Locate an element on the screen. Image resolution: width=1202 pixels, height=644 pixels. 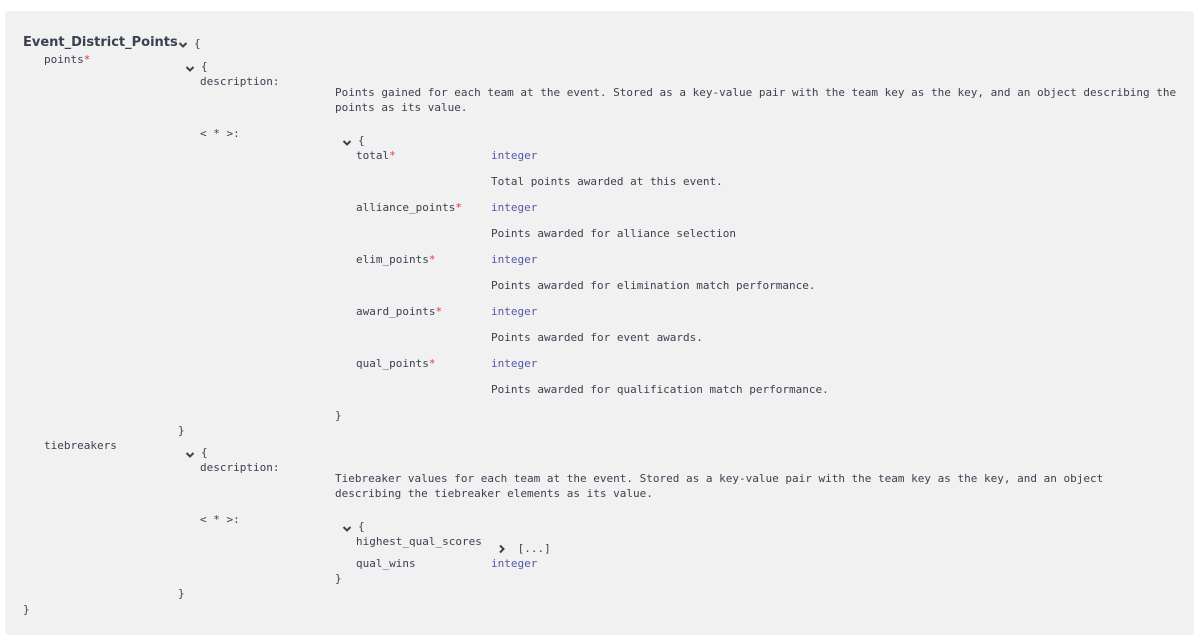
points-close-brace: } is located at coordinates (181, 430).